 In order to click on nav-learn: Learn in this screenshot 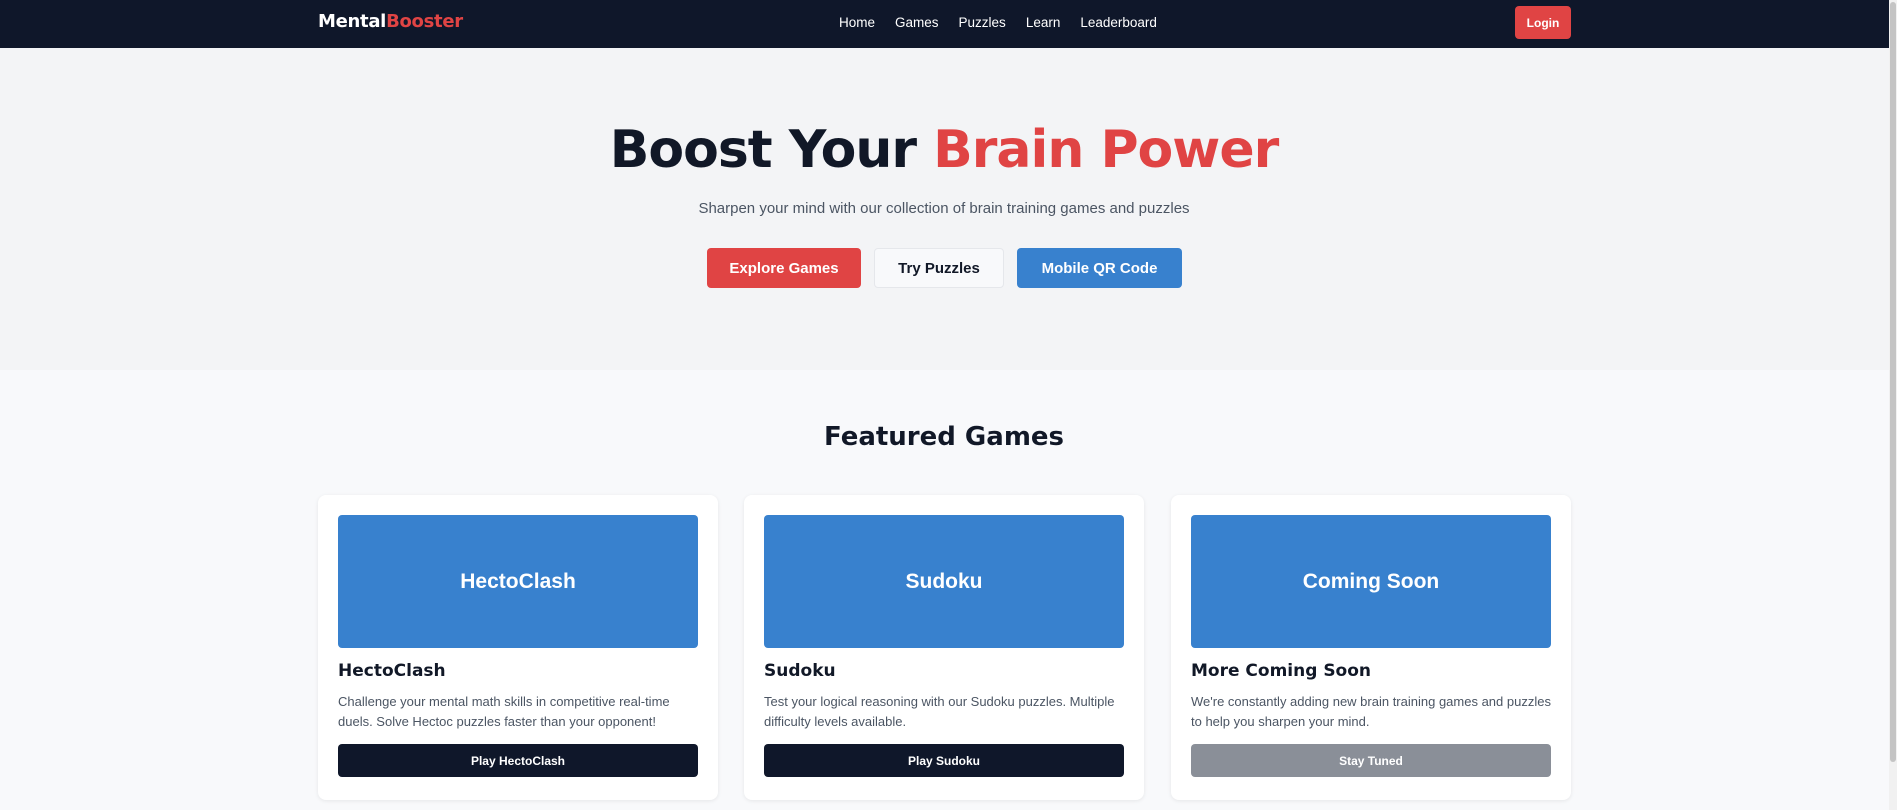, I will do `click(1043, 22)`.